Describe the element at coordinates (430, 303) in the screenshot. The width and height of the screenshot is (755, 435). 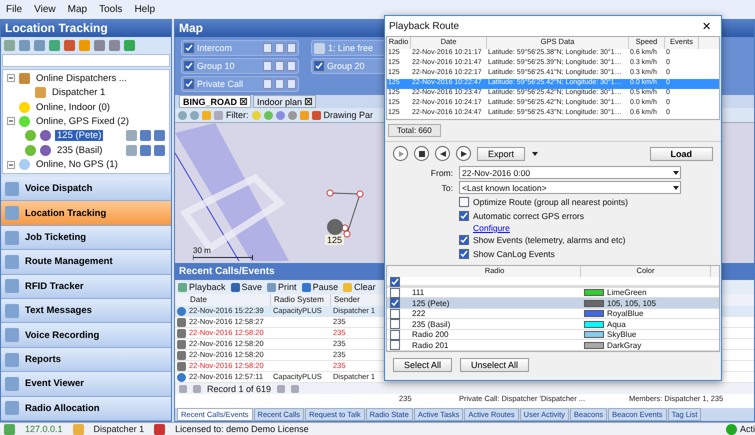
I see `table-cell-text: 125 (Pete)` at that location.